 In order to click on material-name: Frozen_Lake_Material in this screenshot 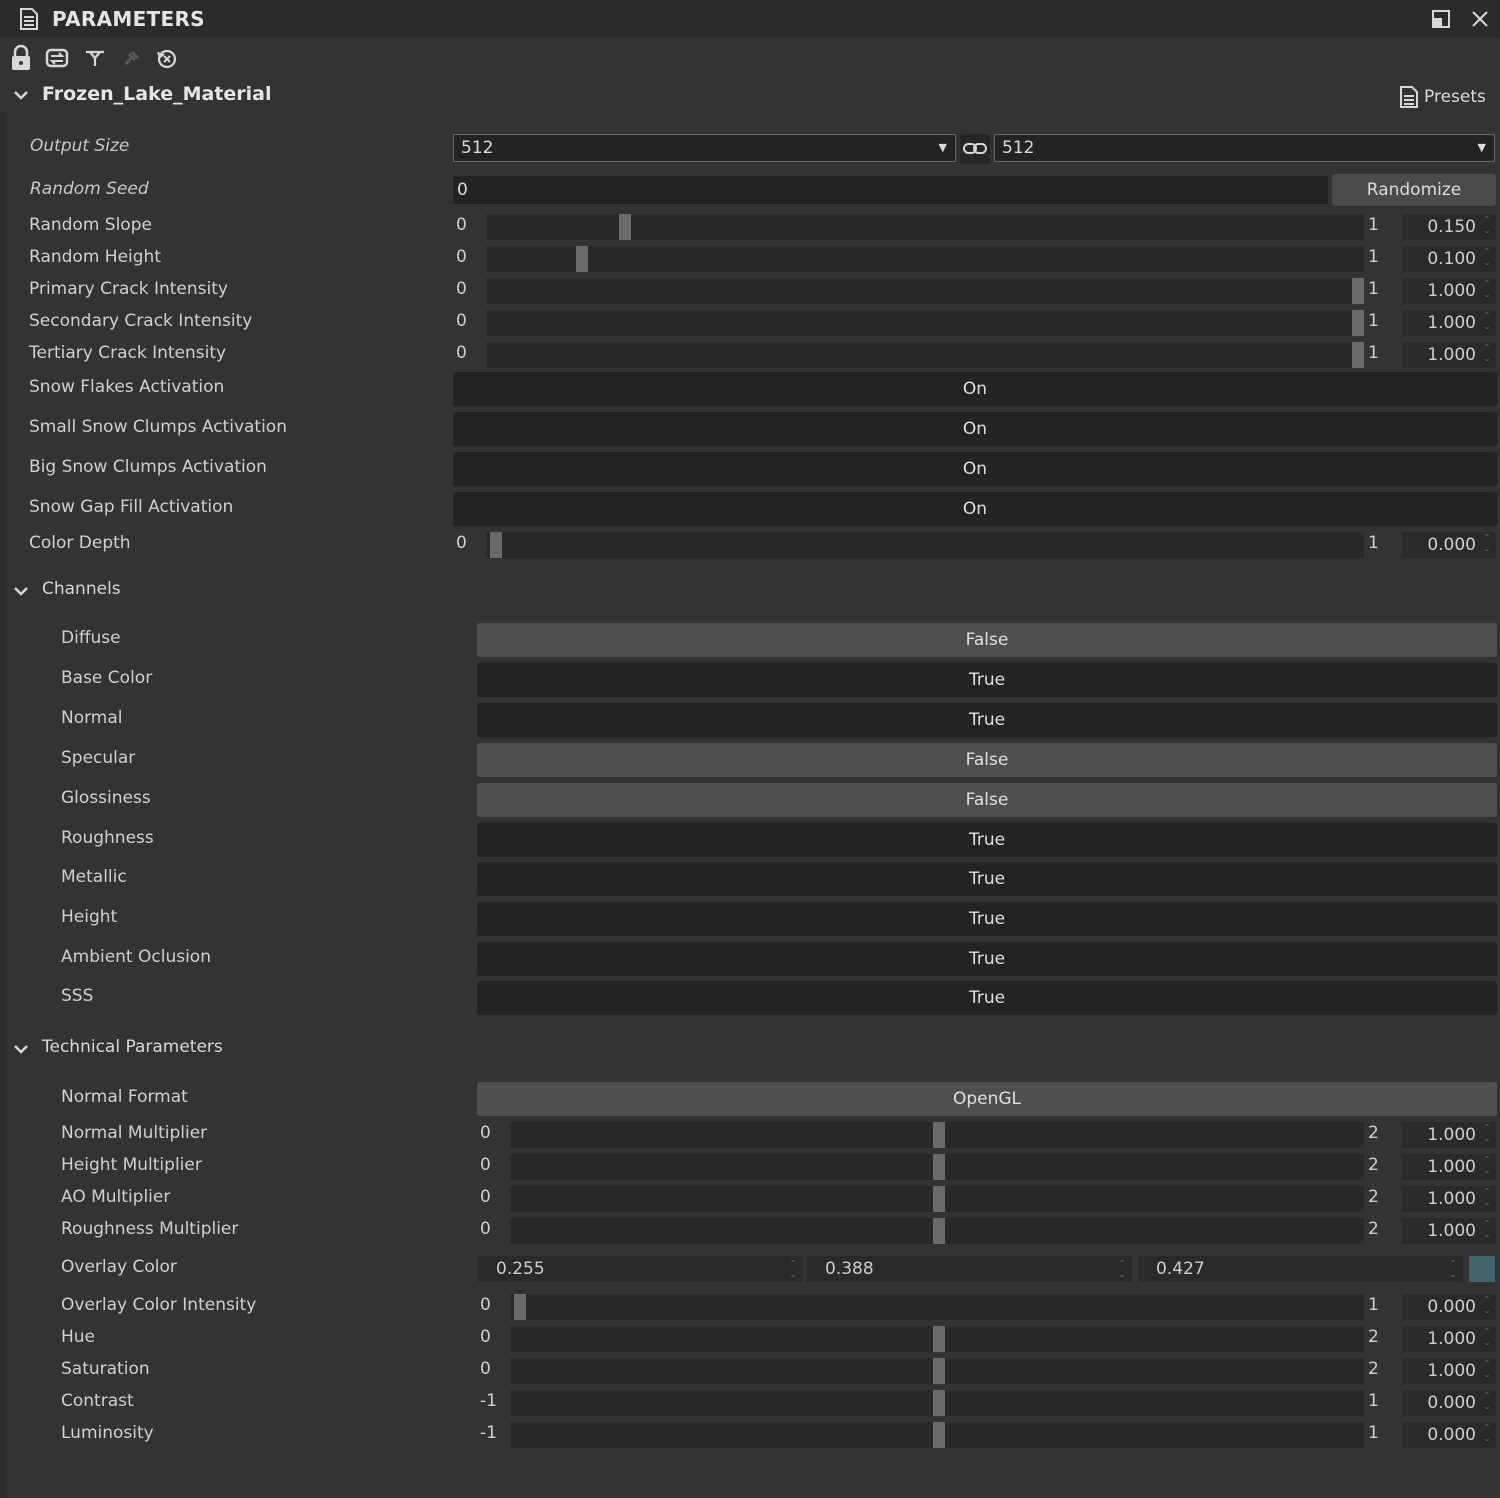, I will do `click(157, 94)`.